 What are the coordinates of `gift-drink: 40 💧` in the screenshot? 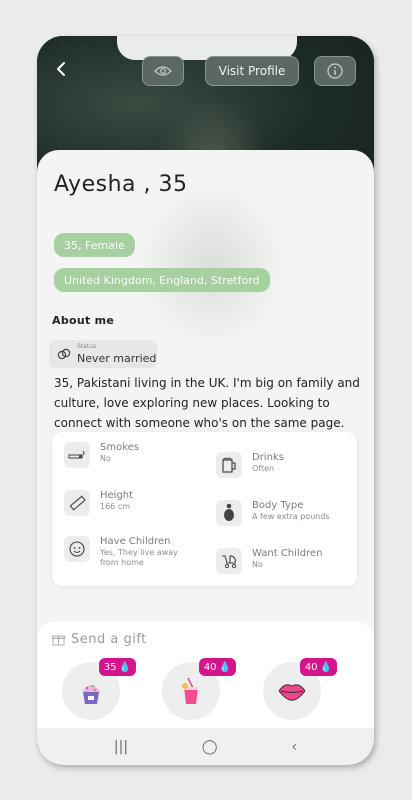 It's located at (199, 689).